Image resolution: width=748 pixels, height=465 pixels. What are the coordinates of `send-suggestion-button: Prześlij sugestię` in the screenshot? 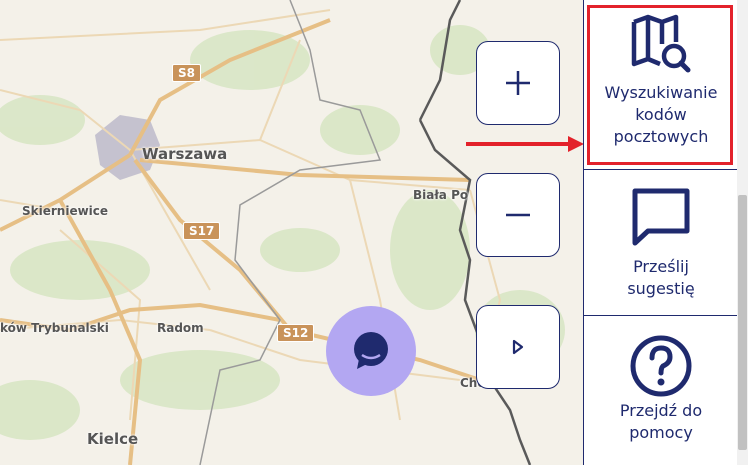 It's located at (661, 243).